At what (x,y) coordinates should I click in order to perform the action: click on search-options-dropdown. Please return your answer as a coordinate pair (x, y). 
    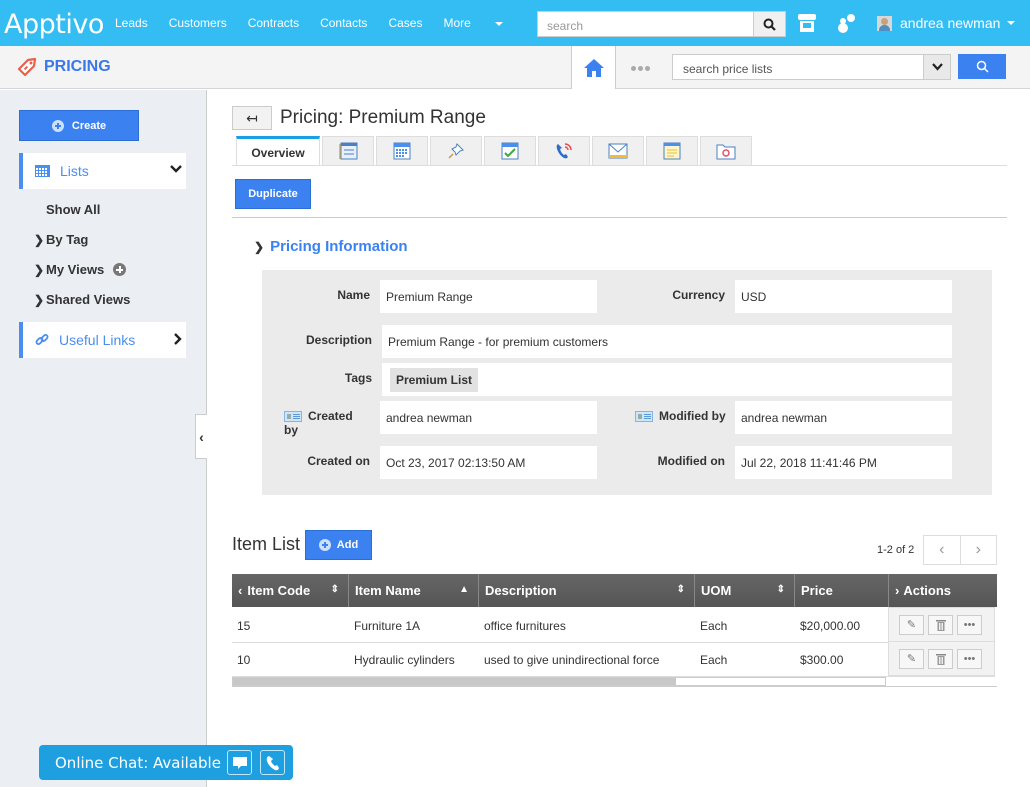
    Looking at the image, I should click on (937, 67).